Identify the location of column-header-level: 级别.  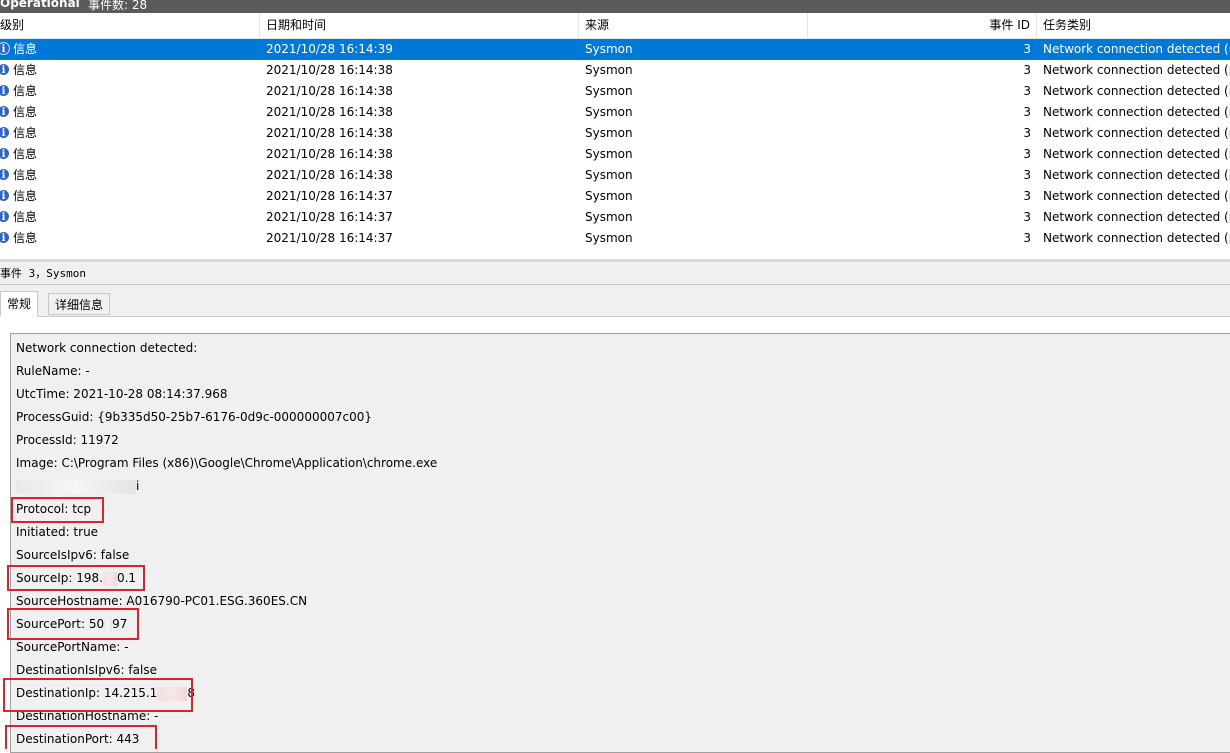
(130, 25).